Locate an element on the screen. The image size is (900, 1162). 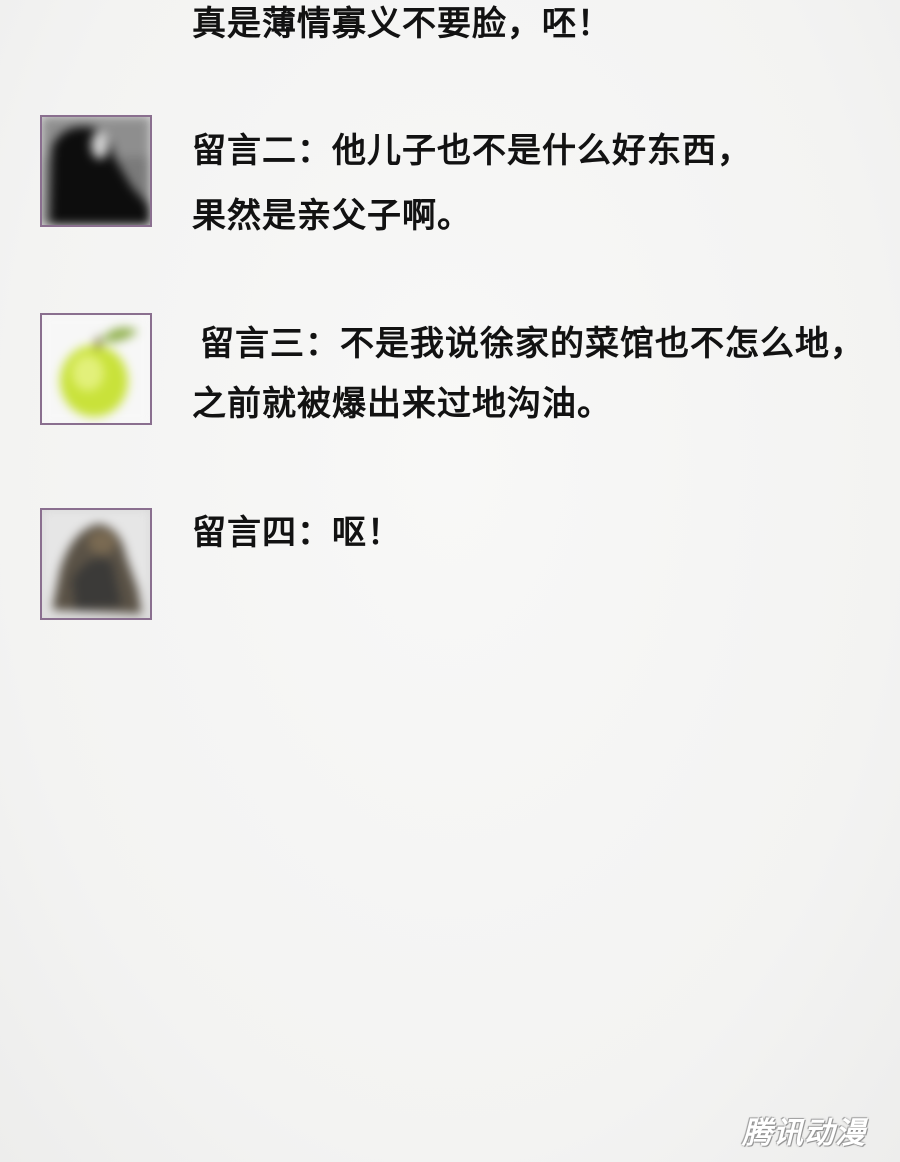
publisher-watermark: 腾讯动漫 is located at coordinates (804, 1133).